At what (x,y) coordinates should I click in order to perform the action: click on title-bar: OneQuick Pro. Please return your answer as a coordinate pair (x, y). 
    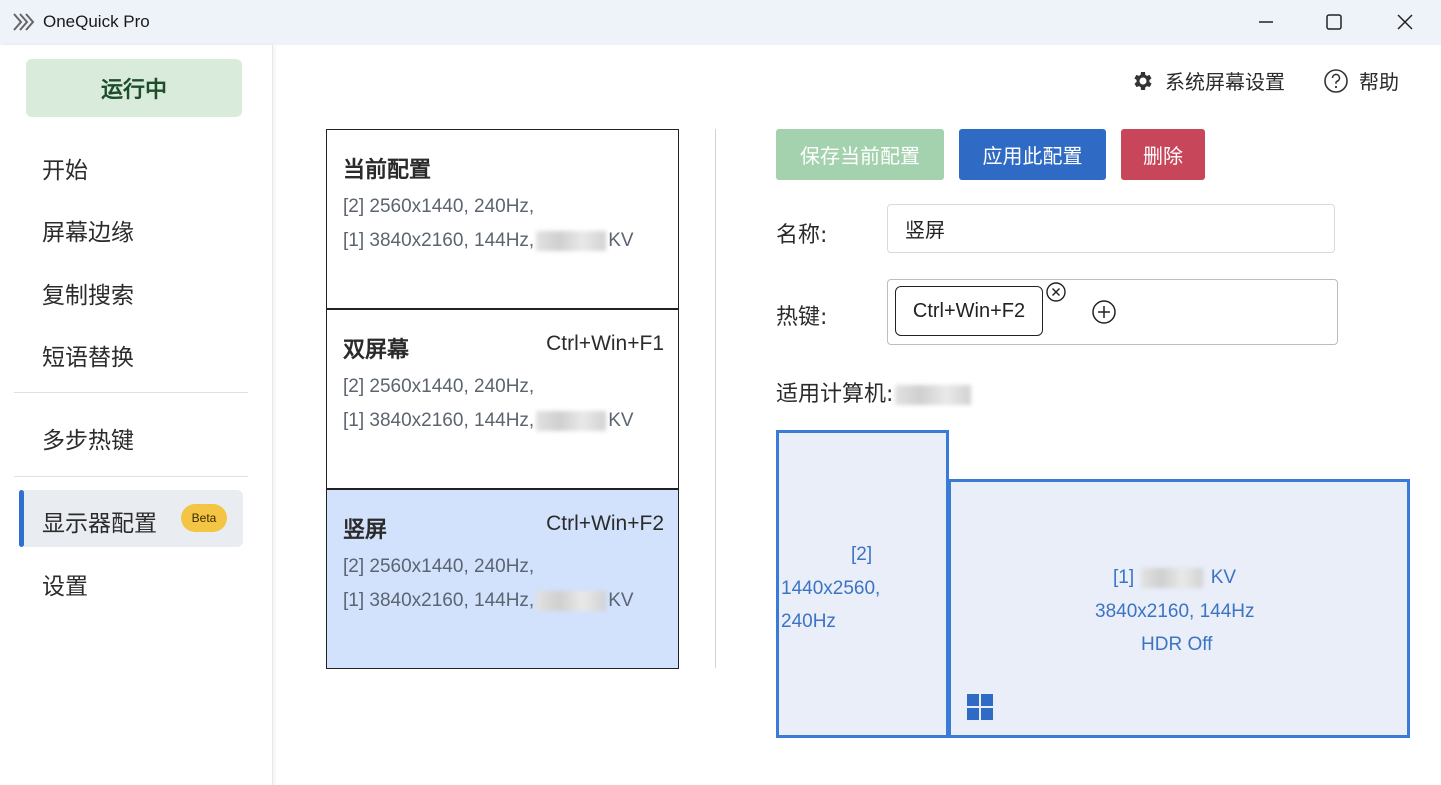
    Looking at the image, I should click on (720, 22).